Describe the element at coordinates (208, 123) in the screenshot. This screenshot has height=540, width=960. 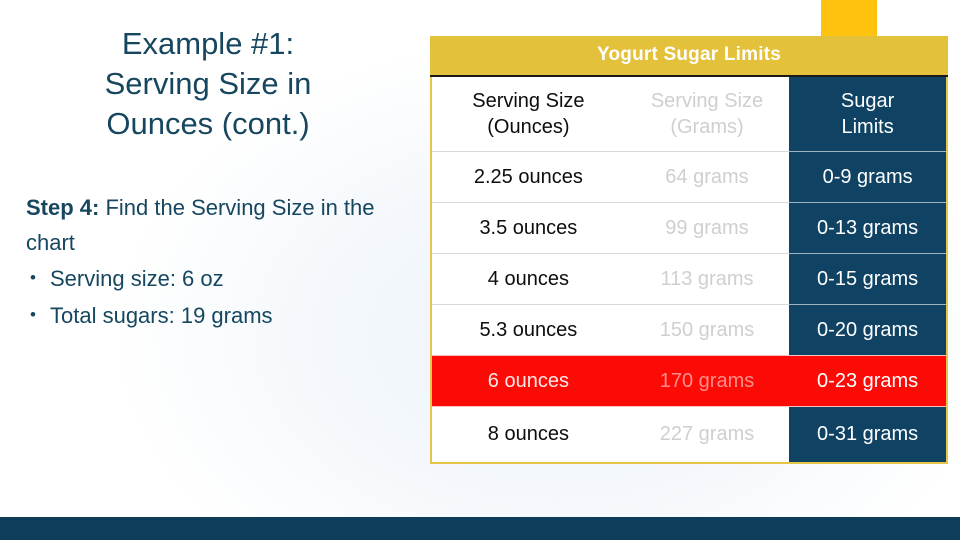
I see `page-title-line-3: Ounces (cont.)` at that location.